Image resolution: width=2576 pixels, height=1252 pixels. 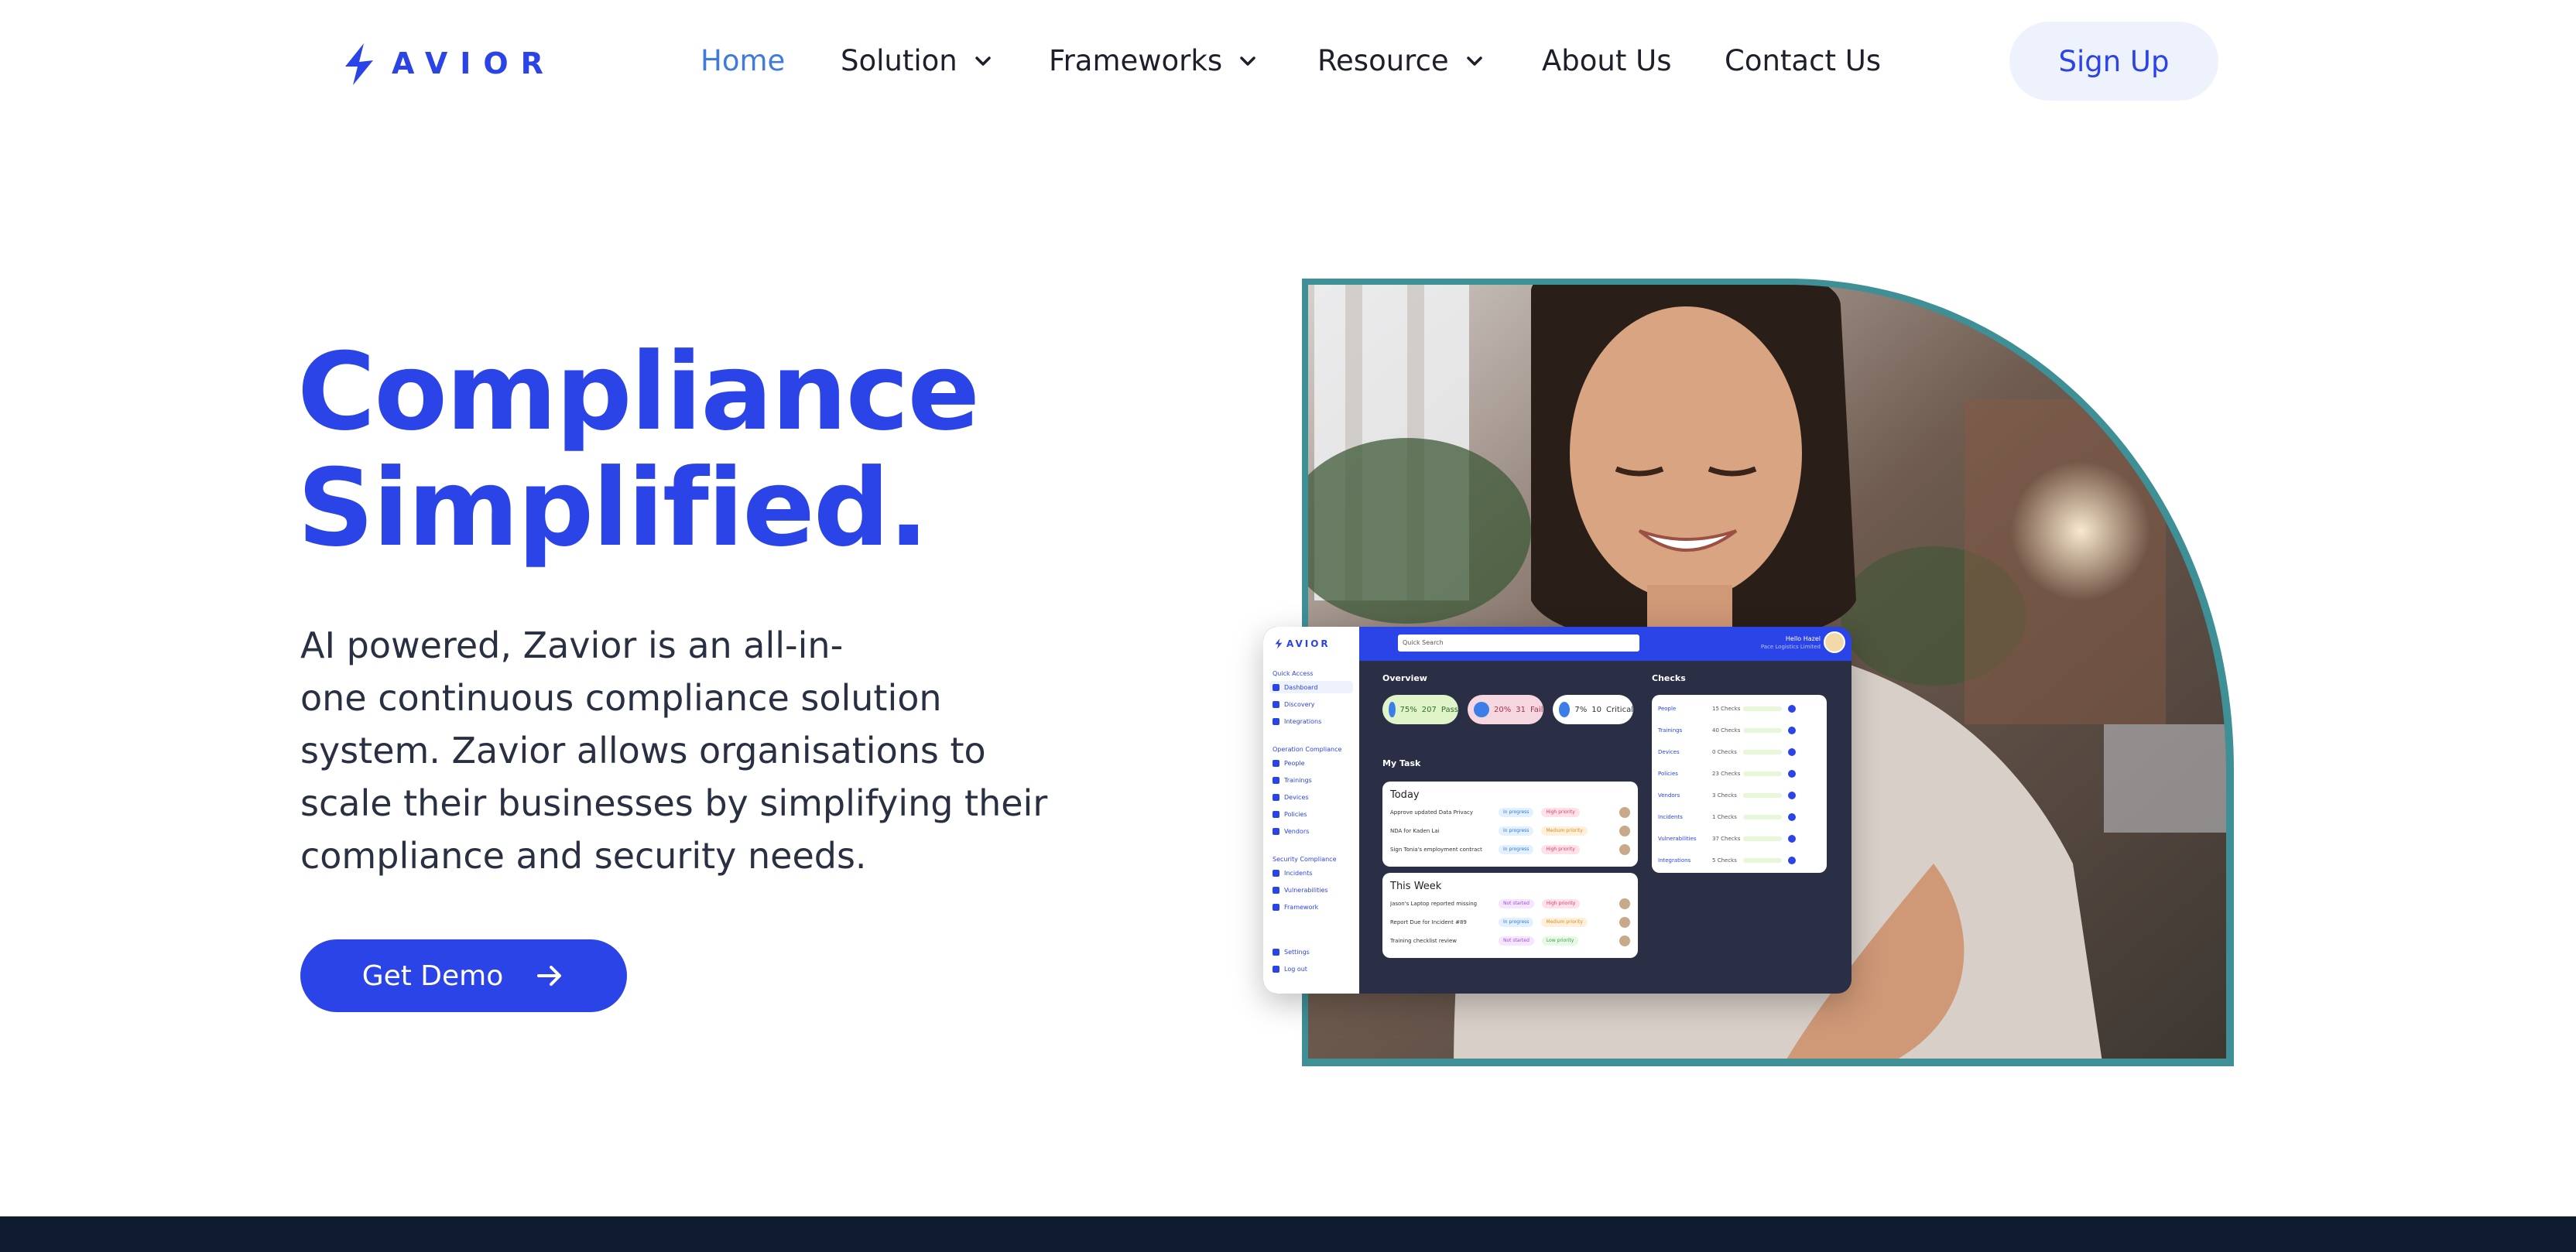 What do you see at coordinates (1596, 709) in the screenshot?
I see `critical-count: 10` at bounding box center [1596, 709].